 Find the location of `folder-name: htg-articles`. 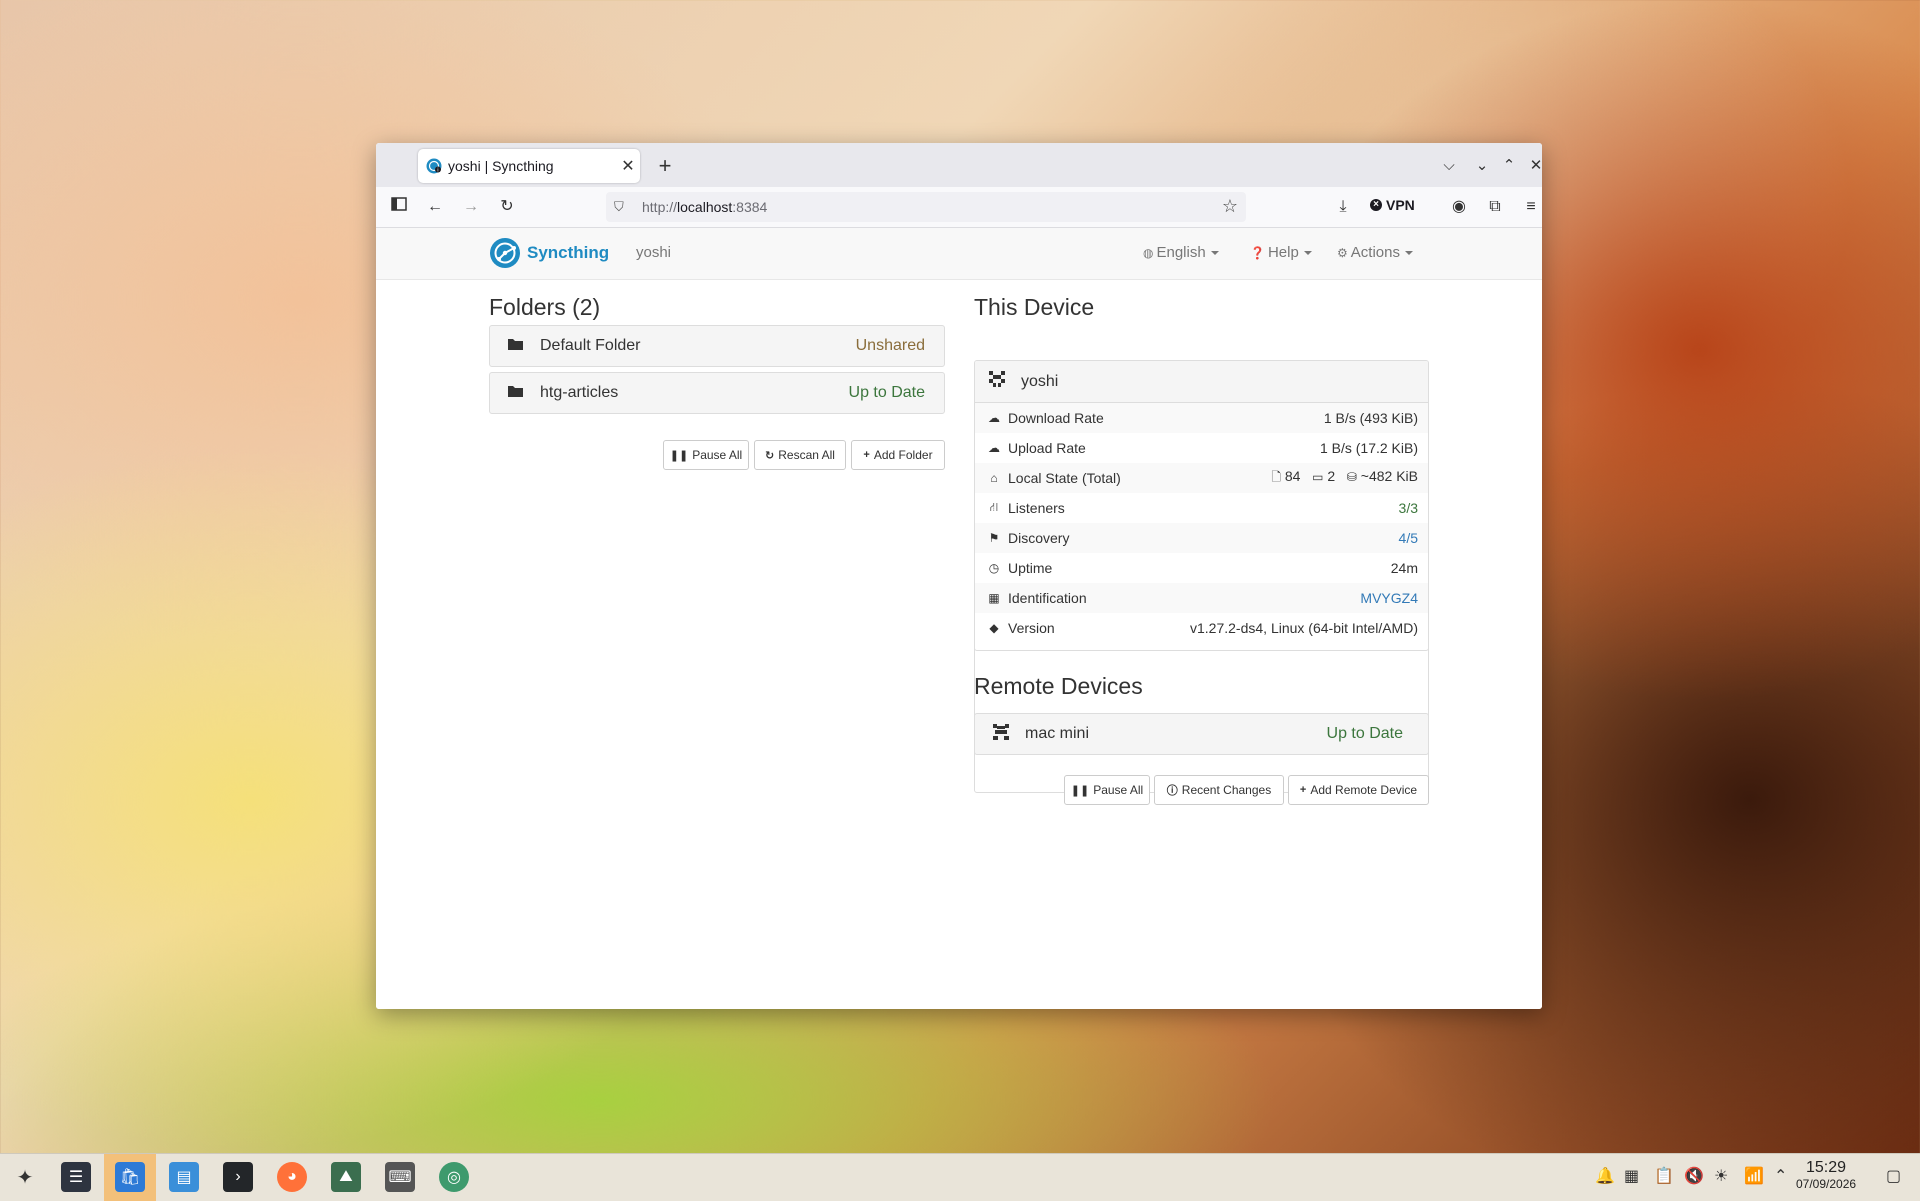

folder-name: htg-articles is located at coordinates (579, 392).